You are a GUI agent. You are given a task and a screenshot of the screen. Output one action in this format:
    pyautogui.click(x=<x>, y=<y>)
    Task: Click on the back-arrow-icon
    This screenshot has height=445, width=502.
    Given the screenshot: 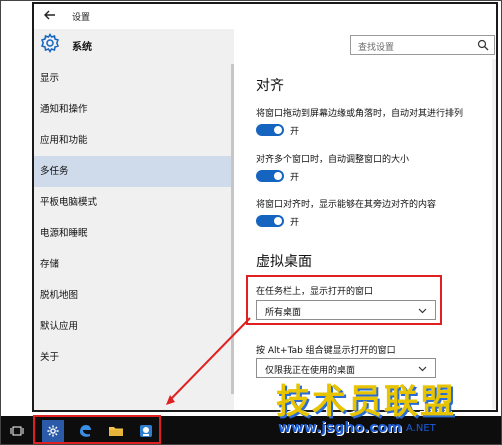 What is the action you would take?
    pyautogui.click(x=49, y=15)
    